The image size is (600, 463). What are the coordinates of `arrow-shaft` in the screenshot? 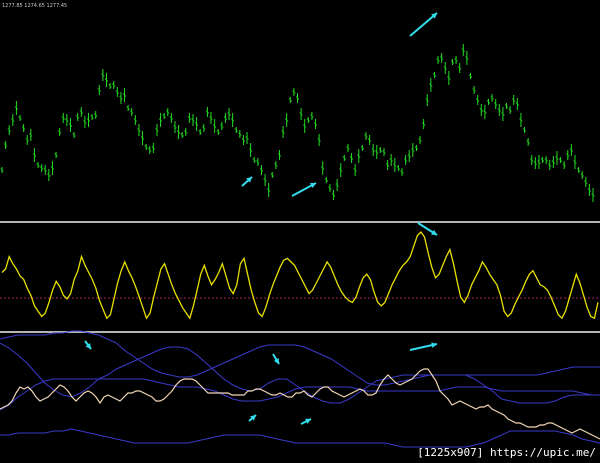 It's located at (423, 24).